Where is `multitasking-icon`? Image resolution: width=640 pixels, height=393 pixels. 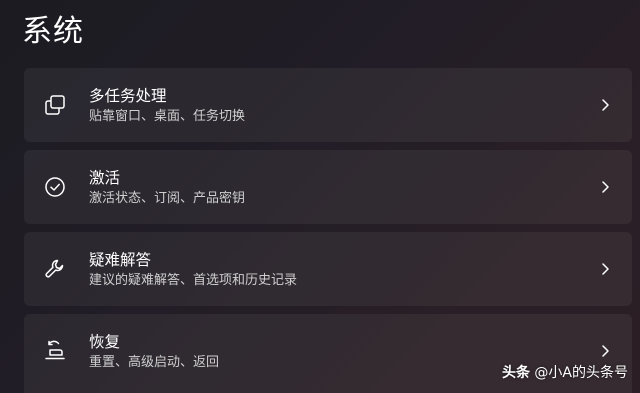
multitasking-icon is located at coordinates (55, 105).